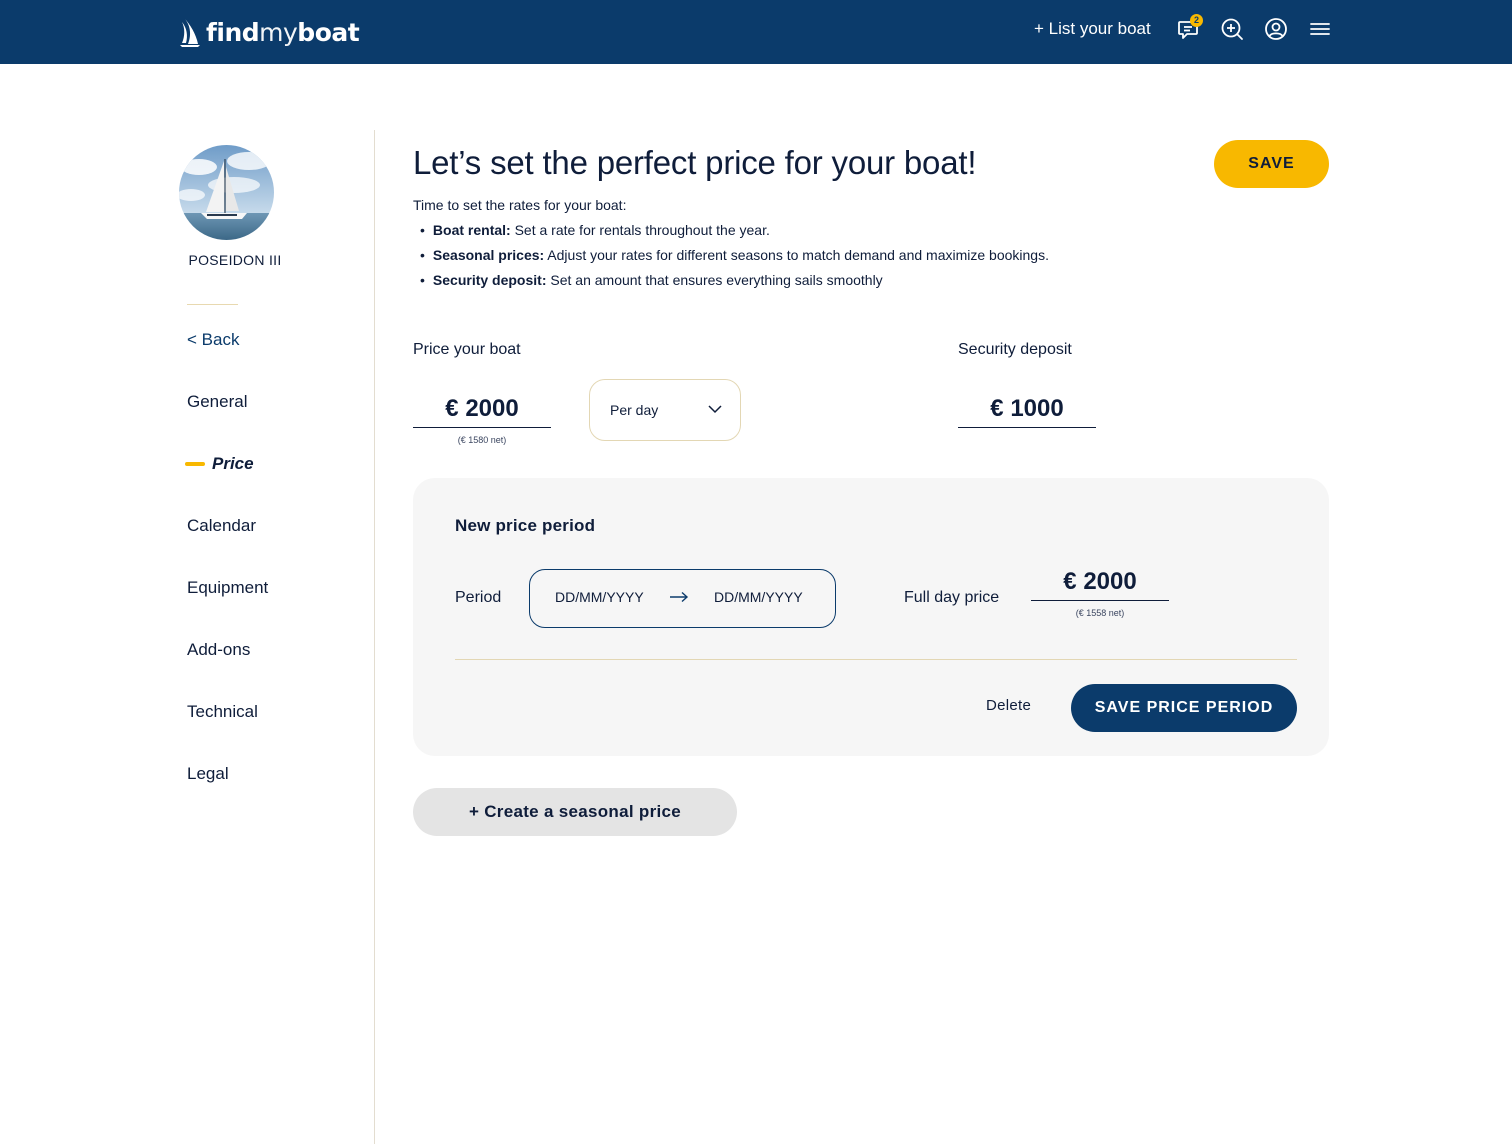 This screenshot has height=1144, width=1512. Describe the element at coordinates (218, 650) in the screenshot. I see `sidebar-item-add-ons: Add-ons` at that location.